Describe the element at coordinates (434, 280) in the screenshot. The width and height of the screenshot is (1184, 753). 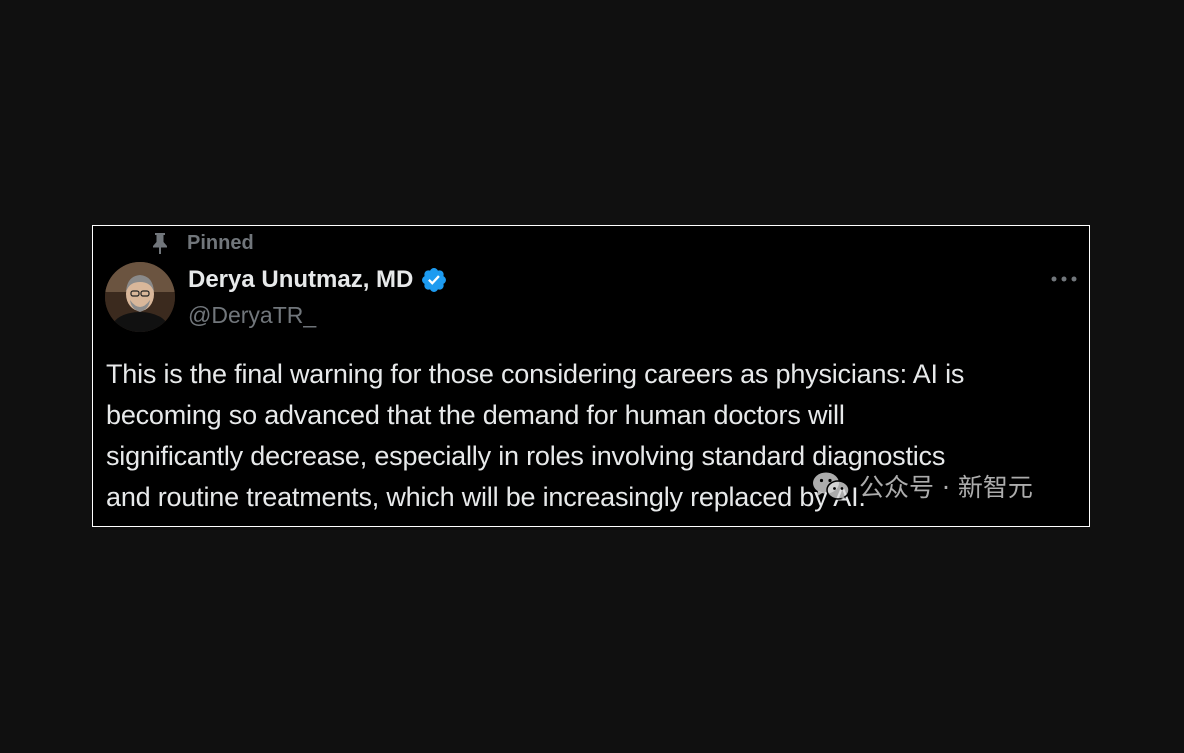
I see `verified-badge-icon` at that location.